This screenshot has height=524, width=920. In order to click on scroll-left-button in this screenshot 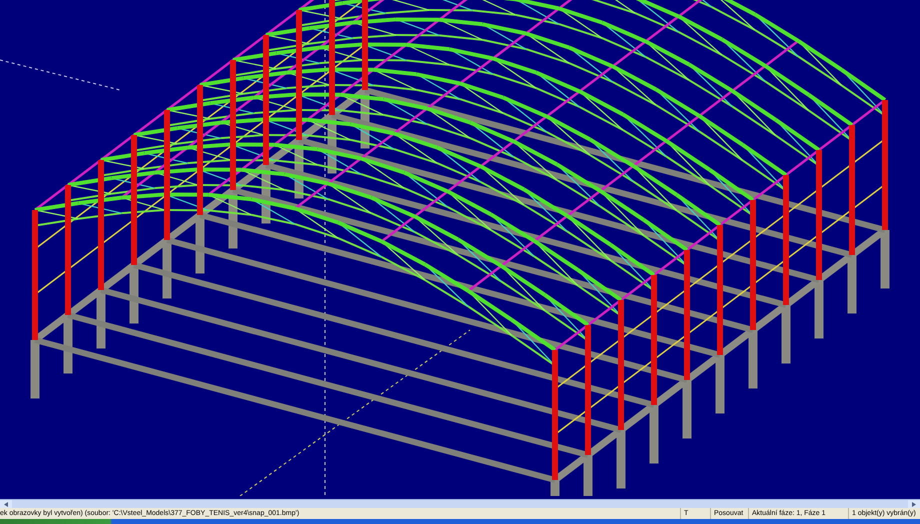, I will do `click(6, 504)`.